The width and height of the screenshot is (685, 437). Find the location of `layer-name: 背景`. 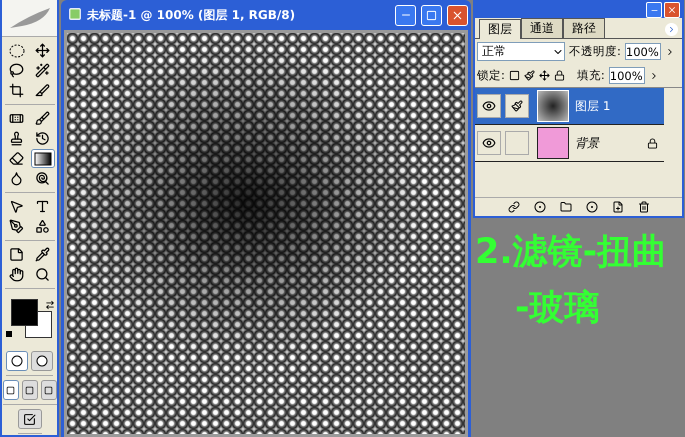

layer-name: 背景 is located at coordinates (588, 143).